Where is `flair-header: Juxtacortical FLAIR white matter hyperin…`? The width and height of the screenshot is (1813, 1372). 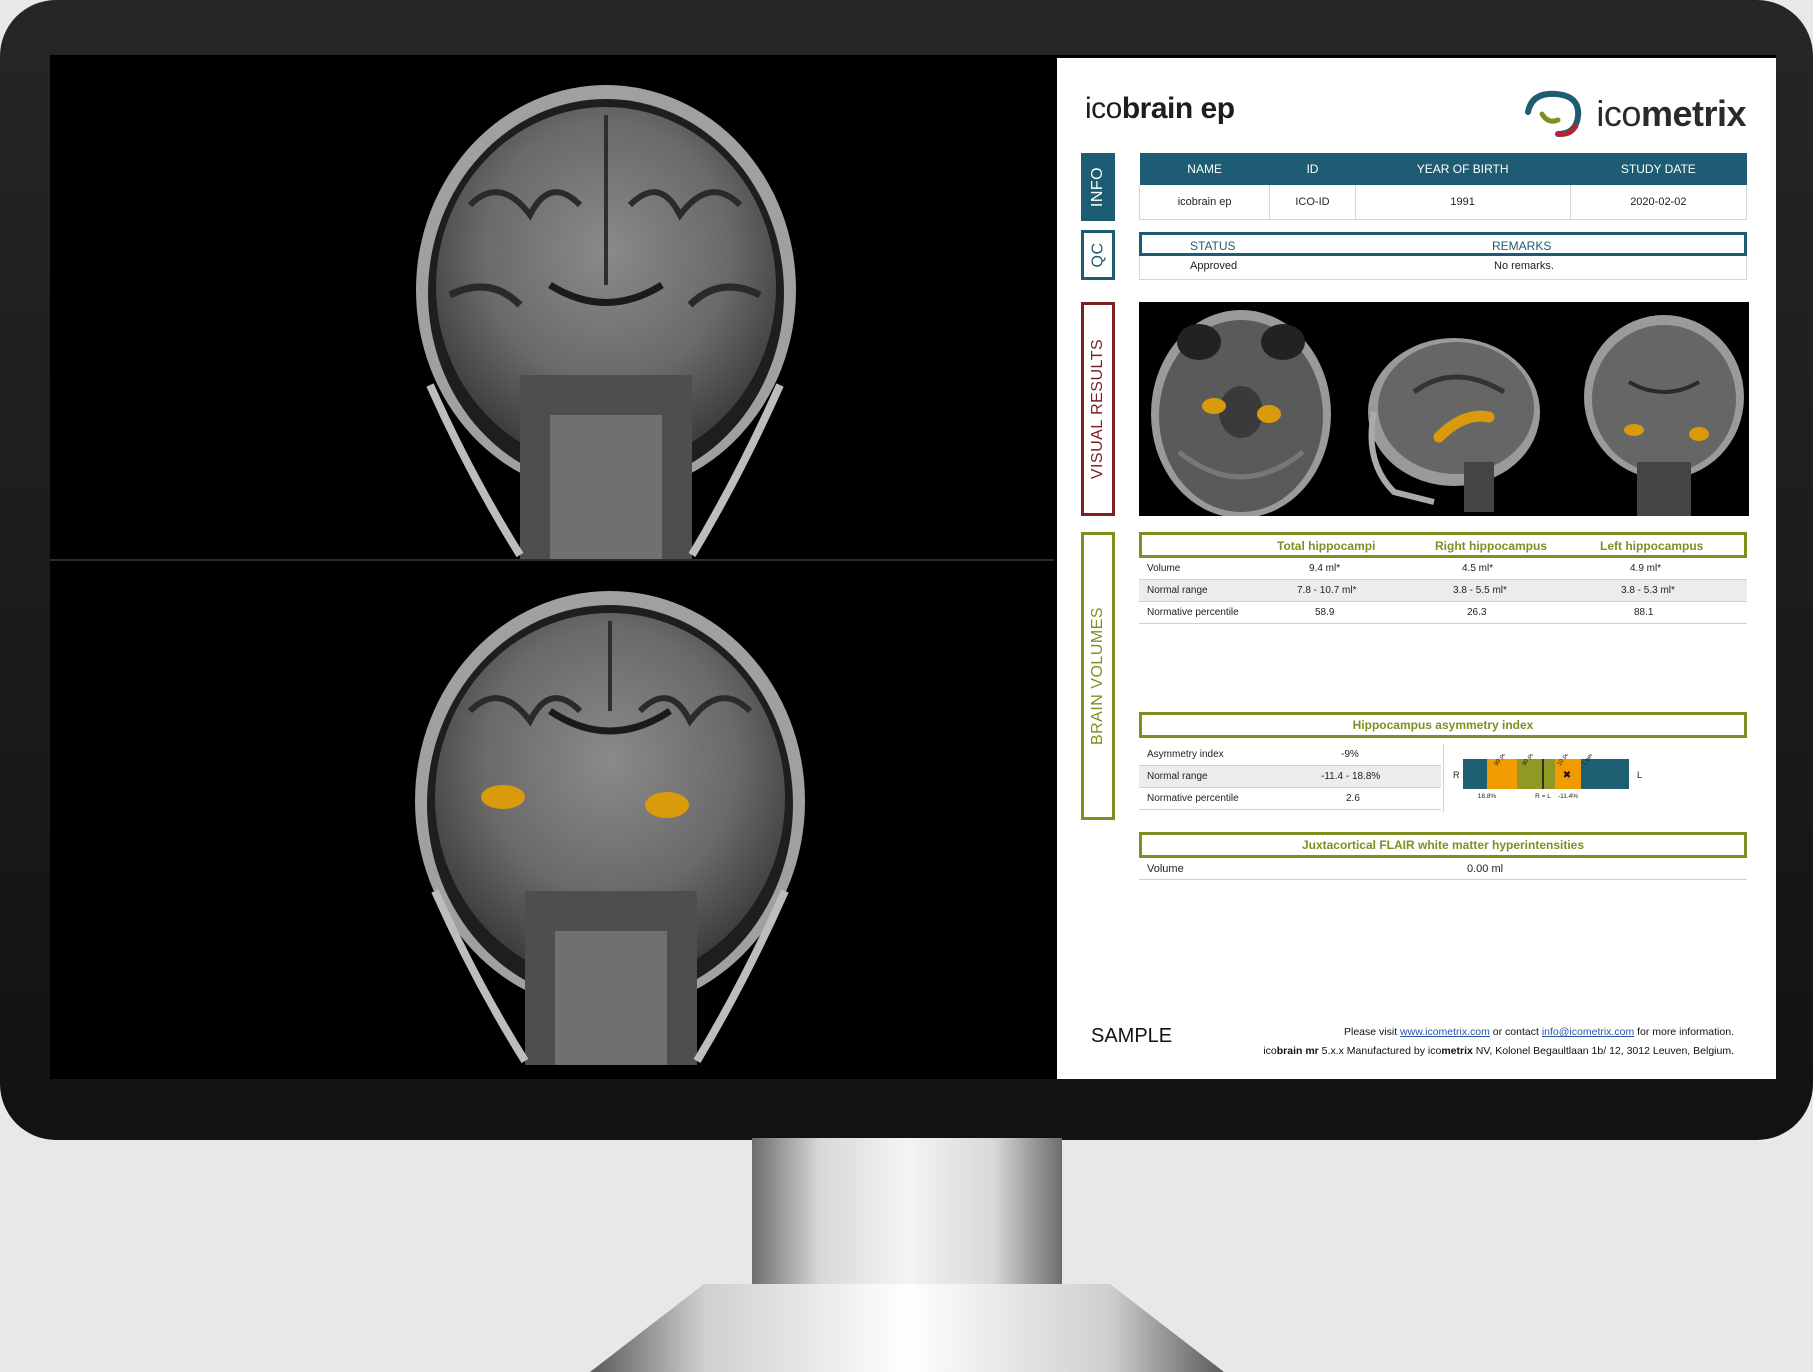 flair-header: Juxtacortical FLAIR white matter hyperin… is located at coordinates (1443, 845).